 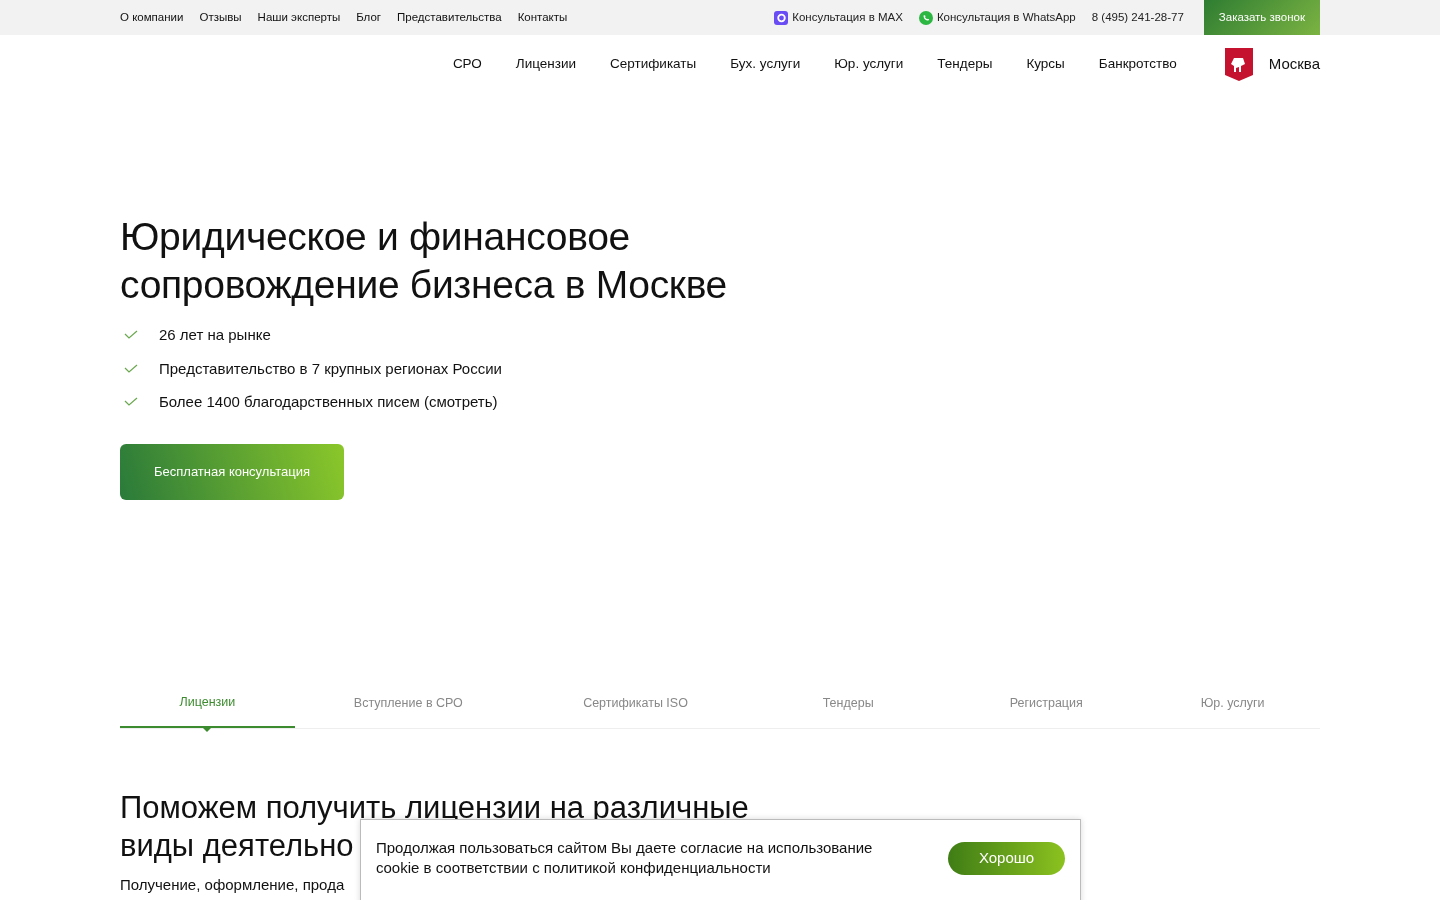 I want to click on topbar-link: О компании, so click(x=152, y=17).